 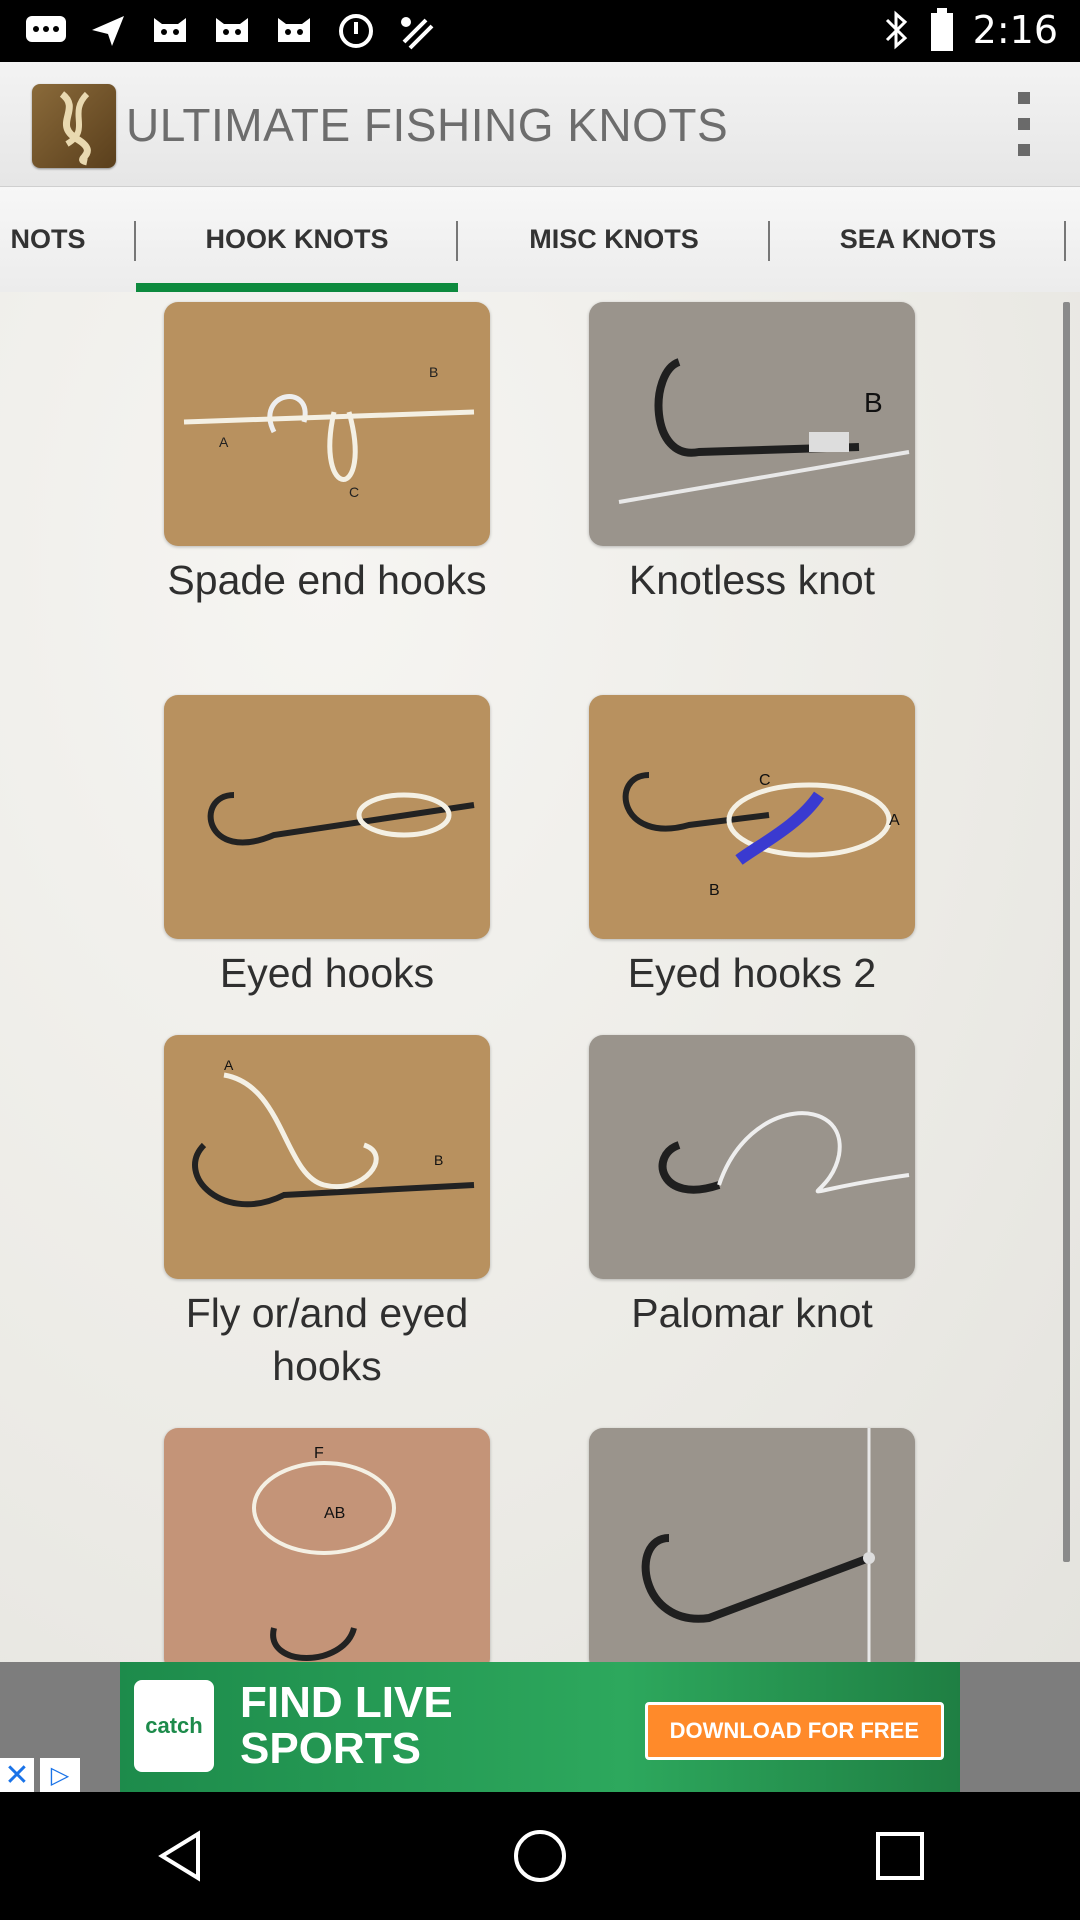 What do you see at coordinates (1024, 124) in the screenshot?
I see `overflow-menu-icon` at bounding box center [1024, 124].